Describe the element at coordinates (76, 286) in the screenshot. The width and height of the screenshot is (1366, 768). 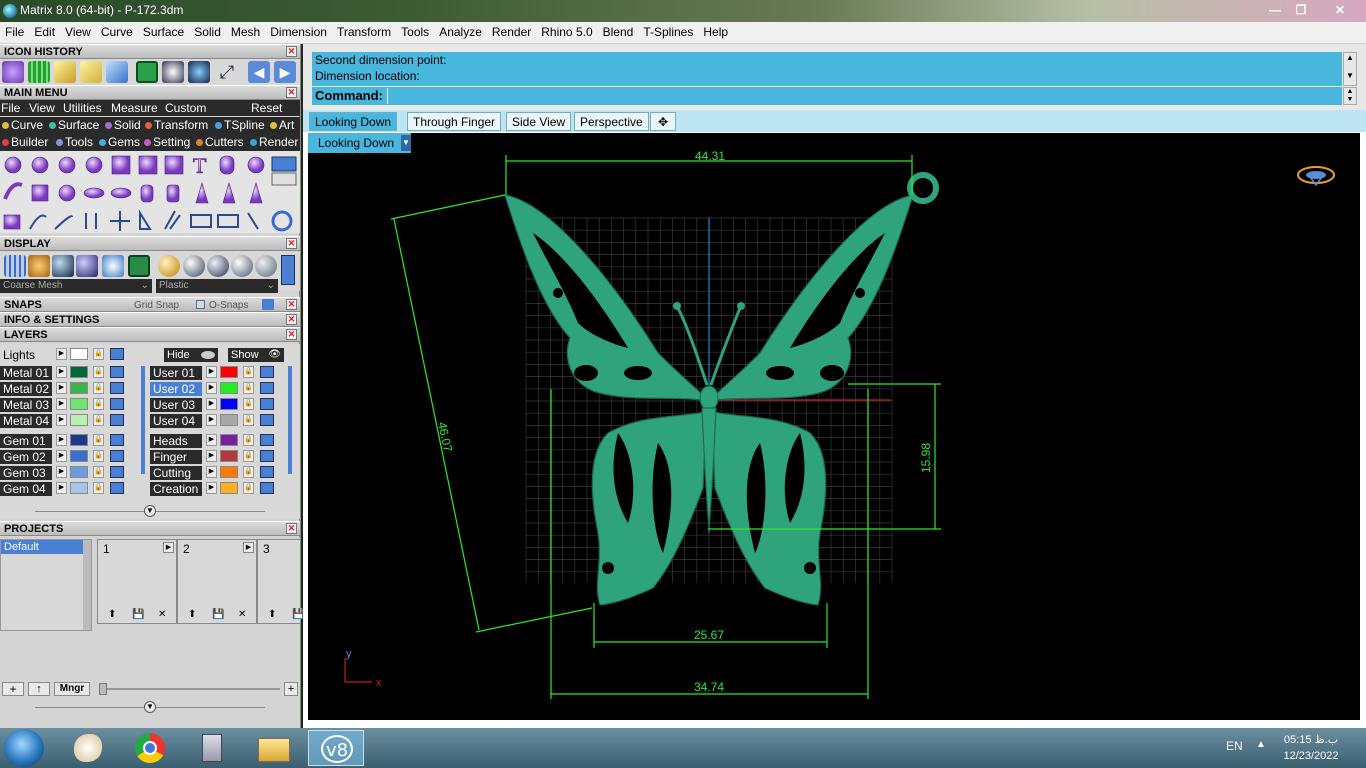
I see `mesh-dropdown: Coarse Mesh ⌄` at that location.